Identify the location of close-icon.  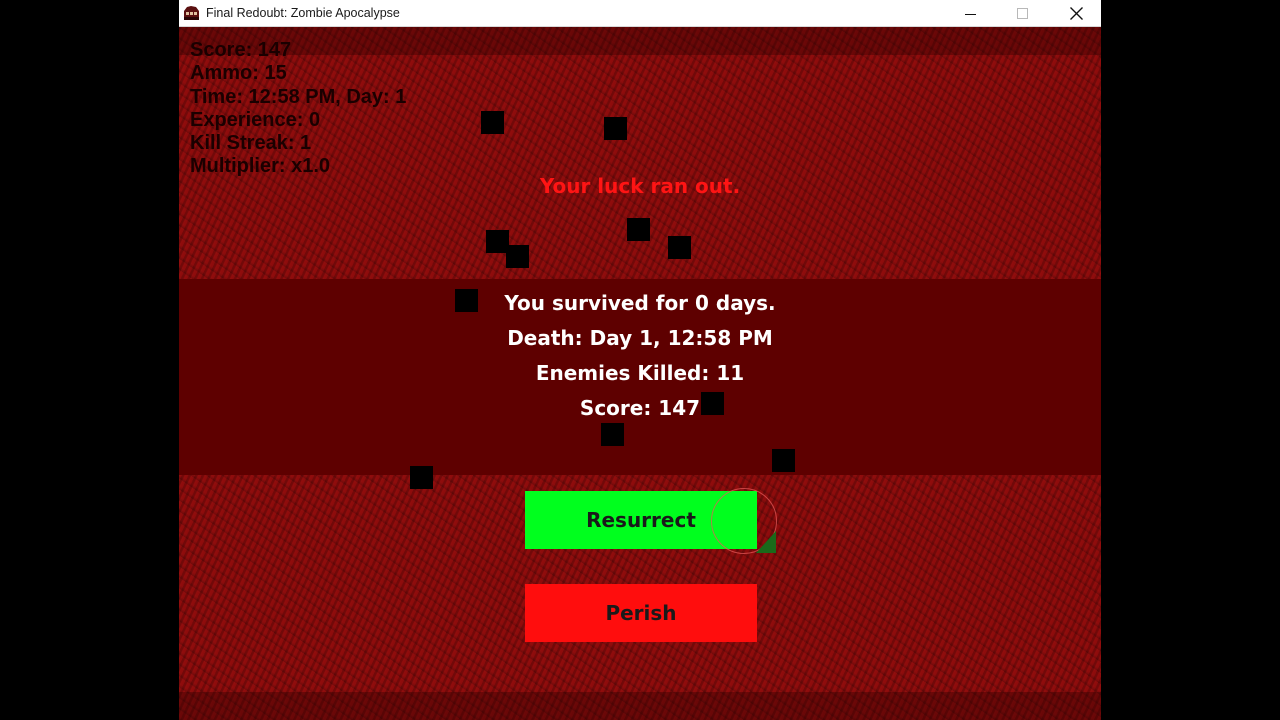
(1076, 13).